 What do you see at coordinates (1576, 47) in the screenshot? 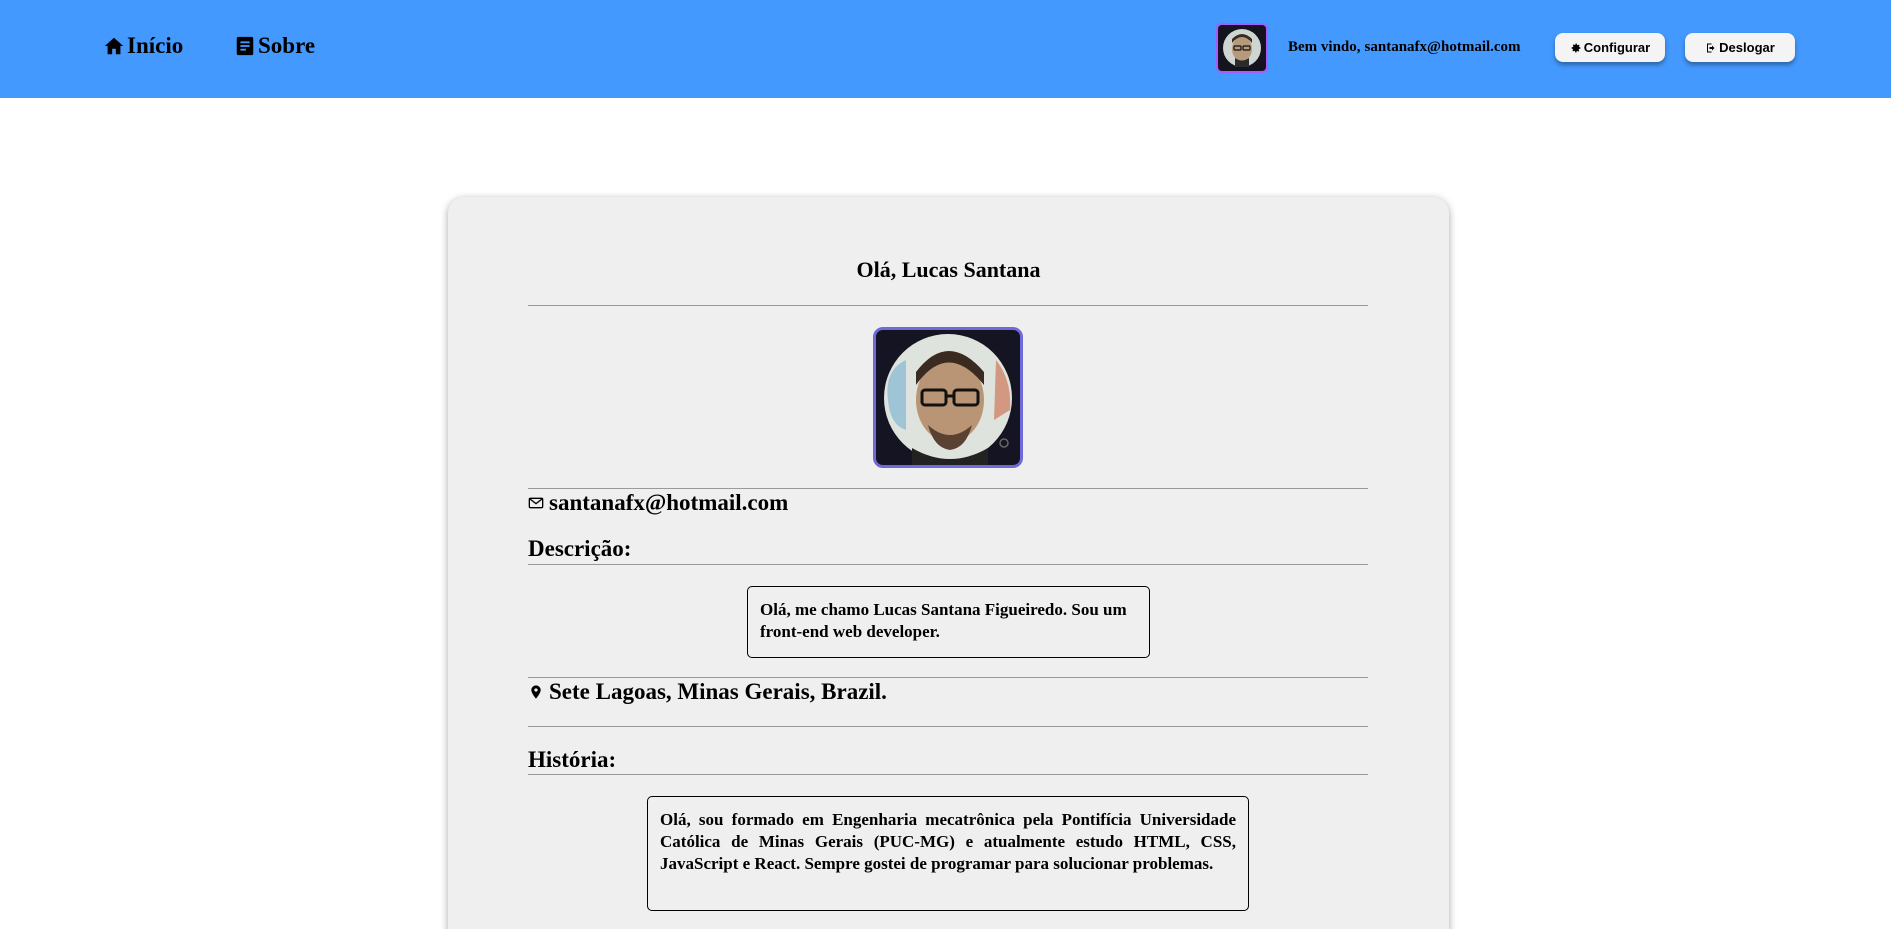
I see `gear-icon` at bounding box center [1576, 47].